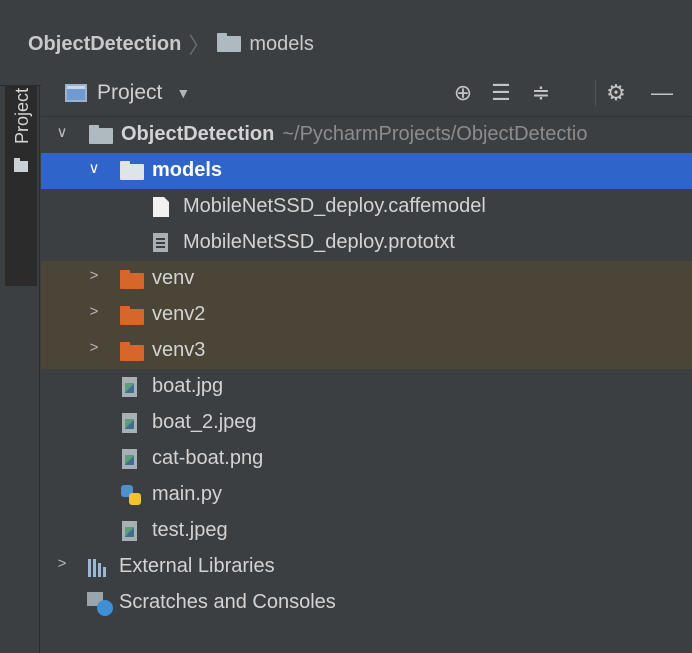 The height and width of the screenshot is (653, 692). Describe the element at coordinates (435, 134) in the screenshot. I see `project-path: ~/PycharmProjects/ObjectDetectio` at that location.